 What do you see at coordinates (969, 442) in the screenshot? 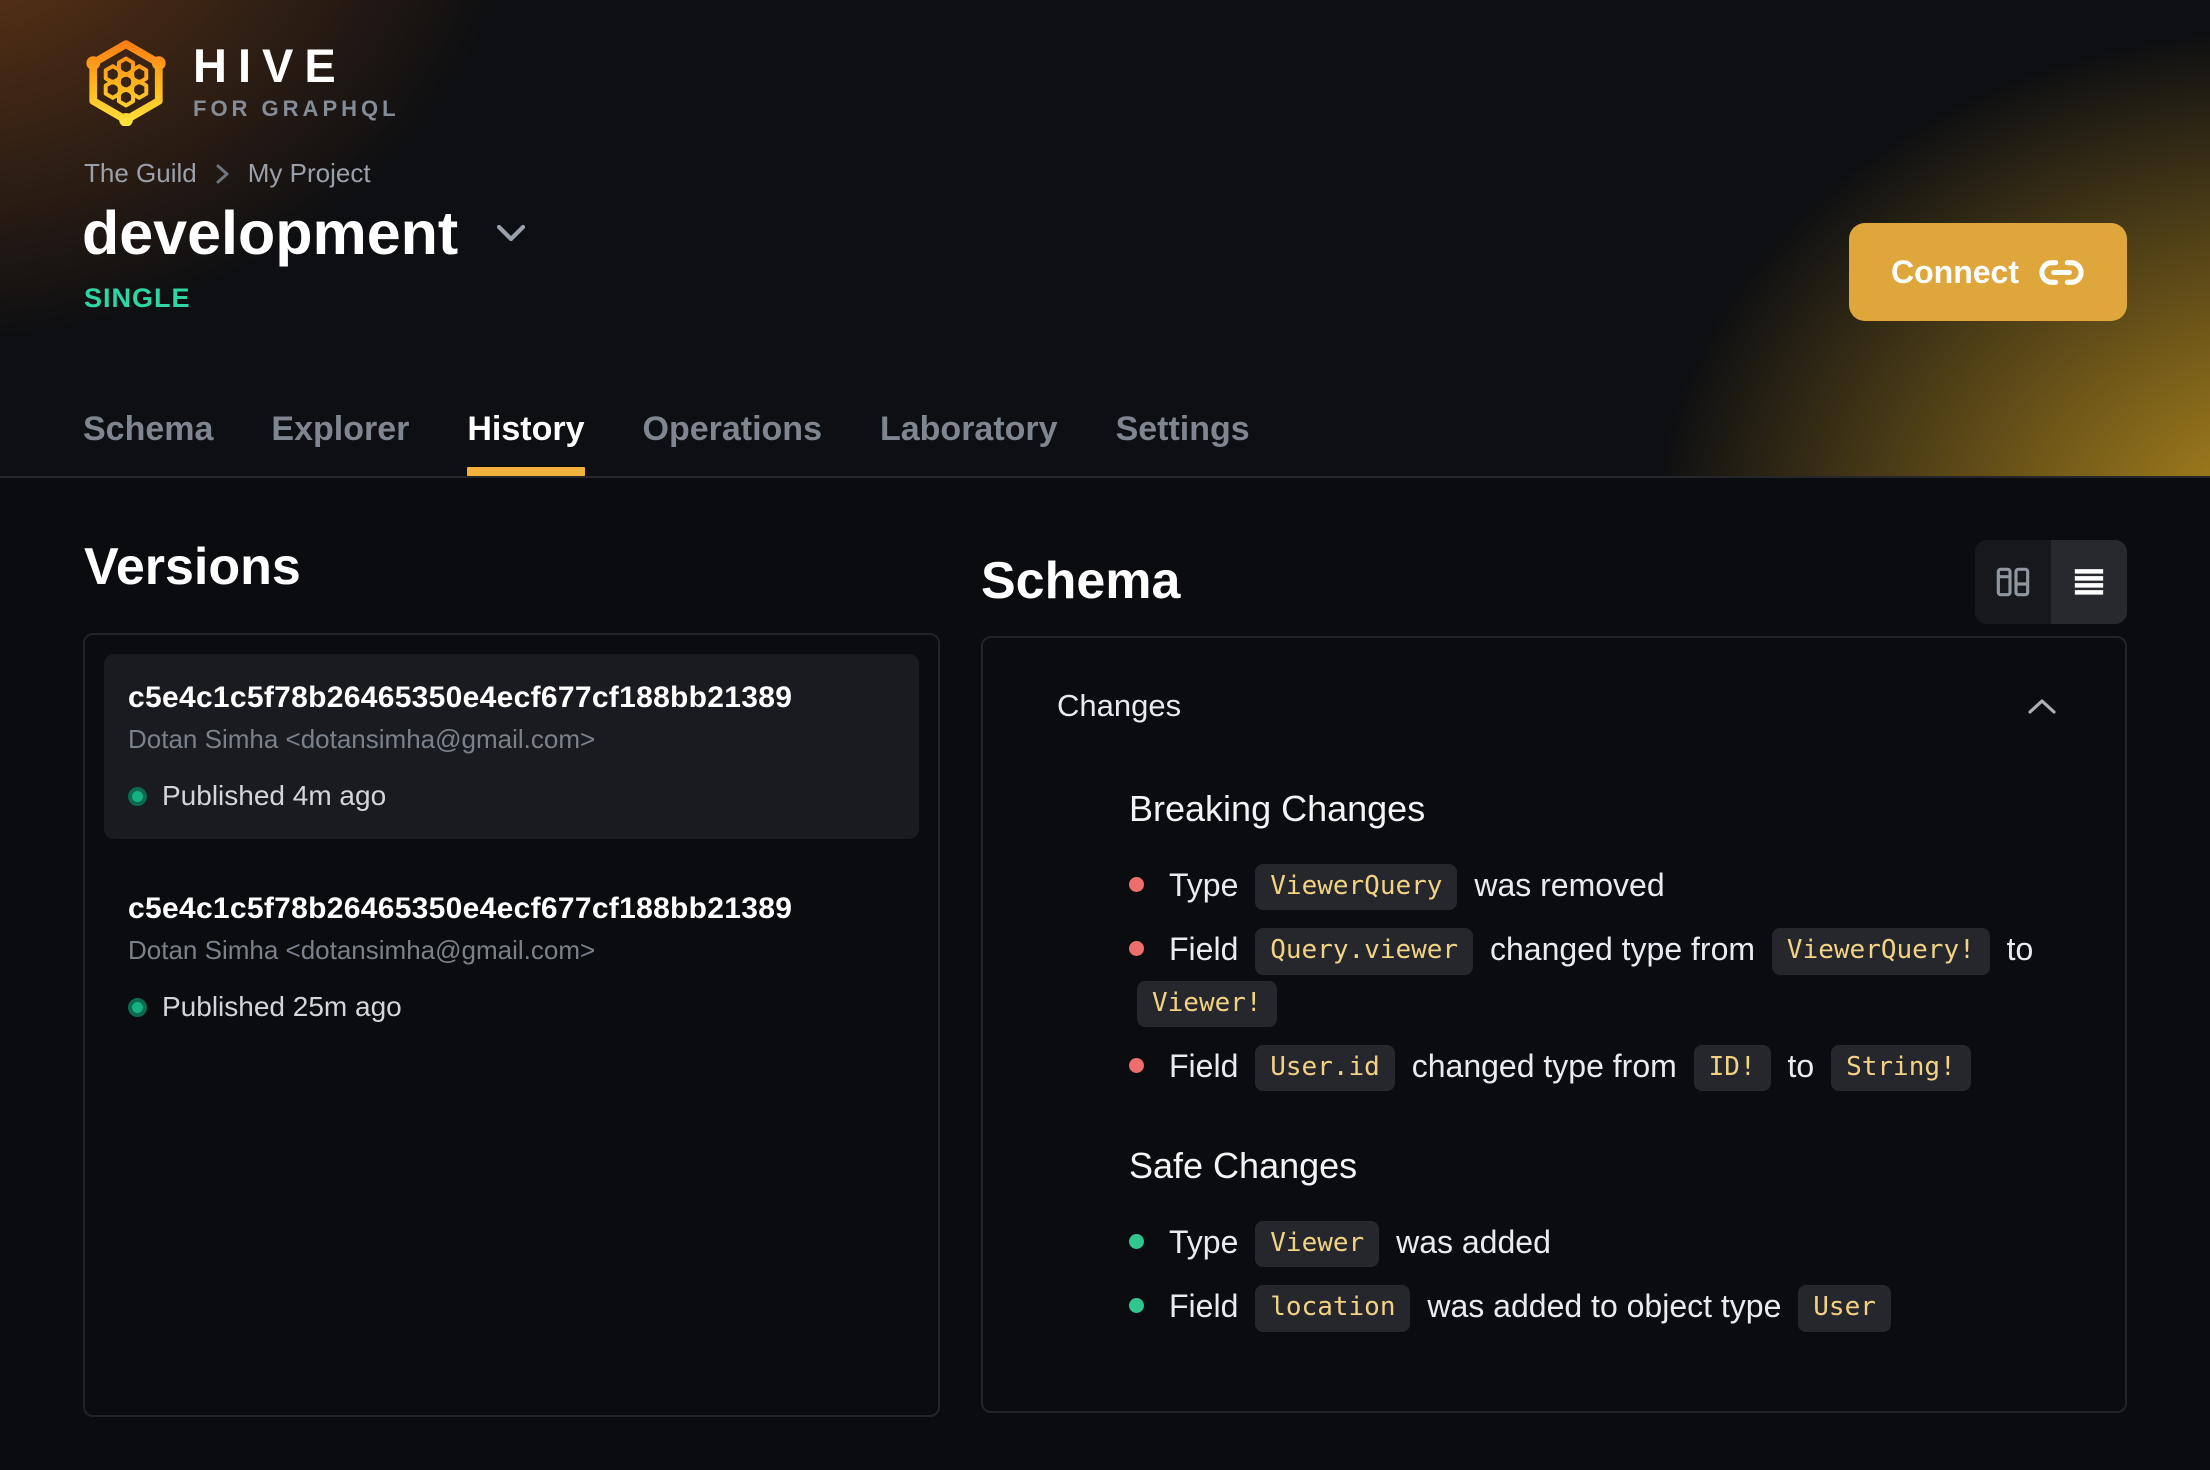
I see `tab-laboratory: Laboratory` at bounding box center [969, 442].